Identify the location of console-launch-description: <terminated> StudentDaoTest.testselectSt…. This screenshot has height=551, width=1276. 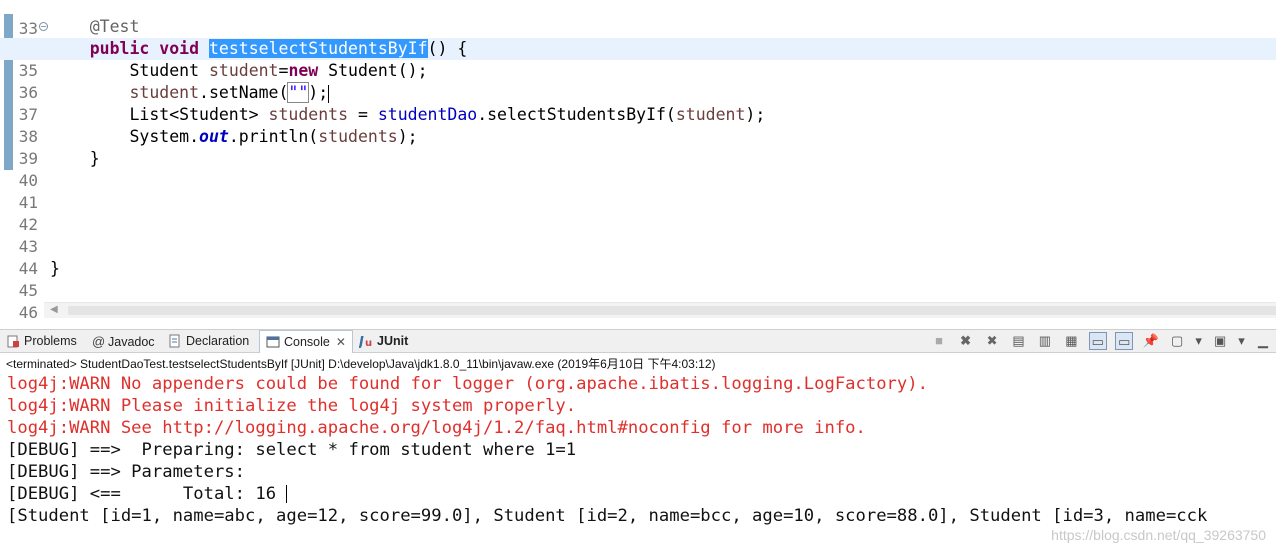
(638, 364).